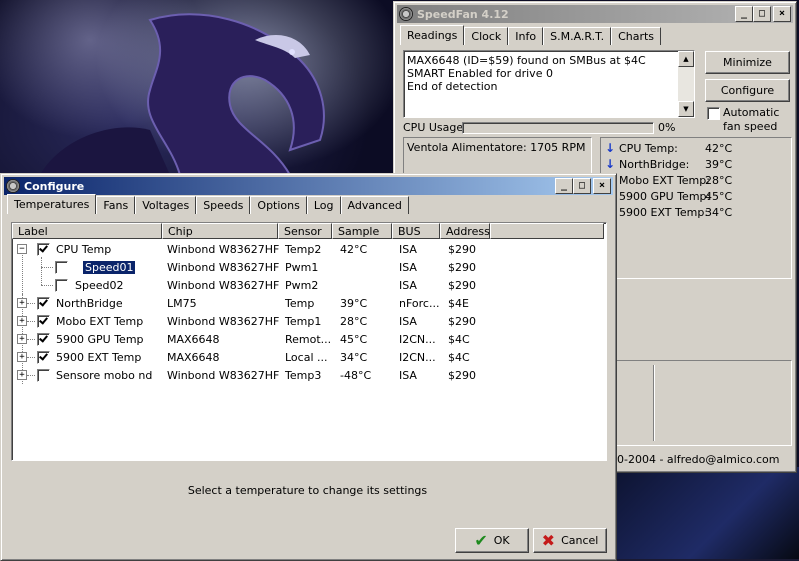 This screenshot has height=561, width=799. Describe the element at coordinates (580, 540) in the screenshot. I see `cancel-button-label: Cancel` at that location.